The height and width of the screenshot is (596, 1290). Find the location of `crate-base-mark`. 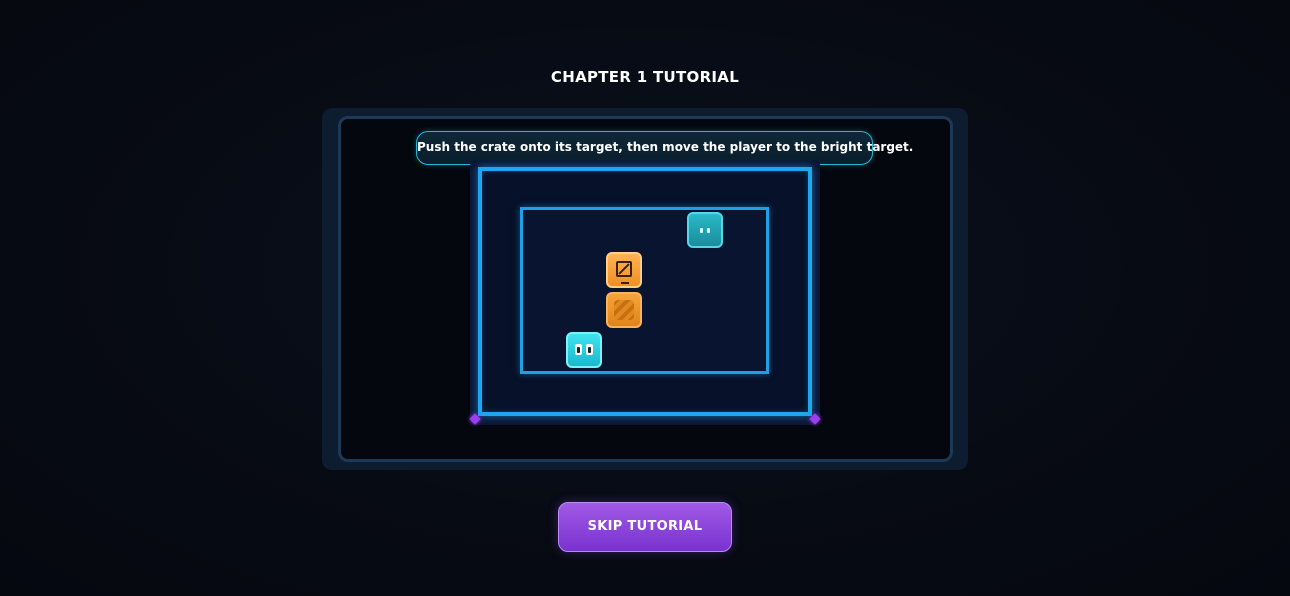

crate-base-mark is located at coordinates (625, 283).